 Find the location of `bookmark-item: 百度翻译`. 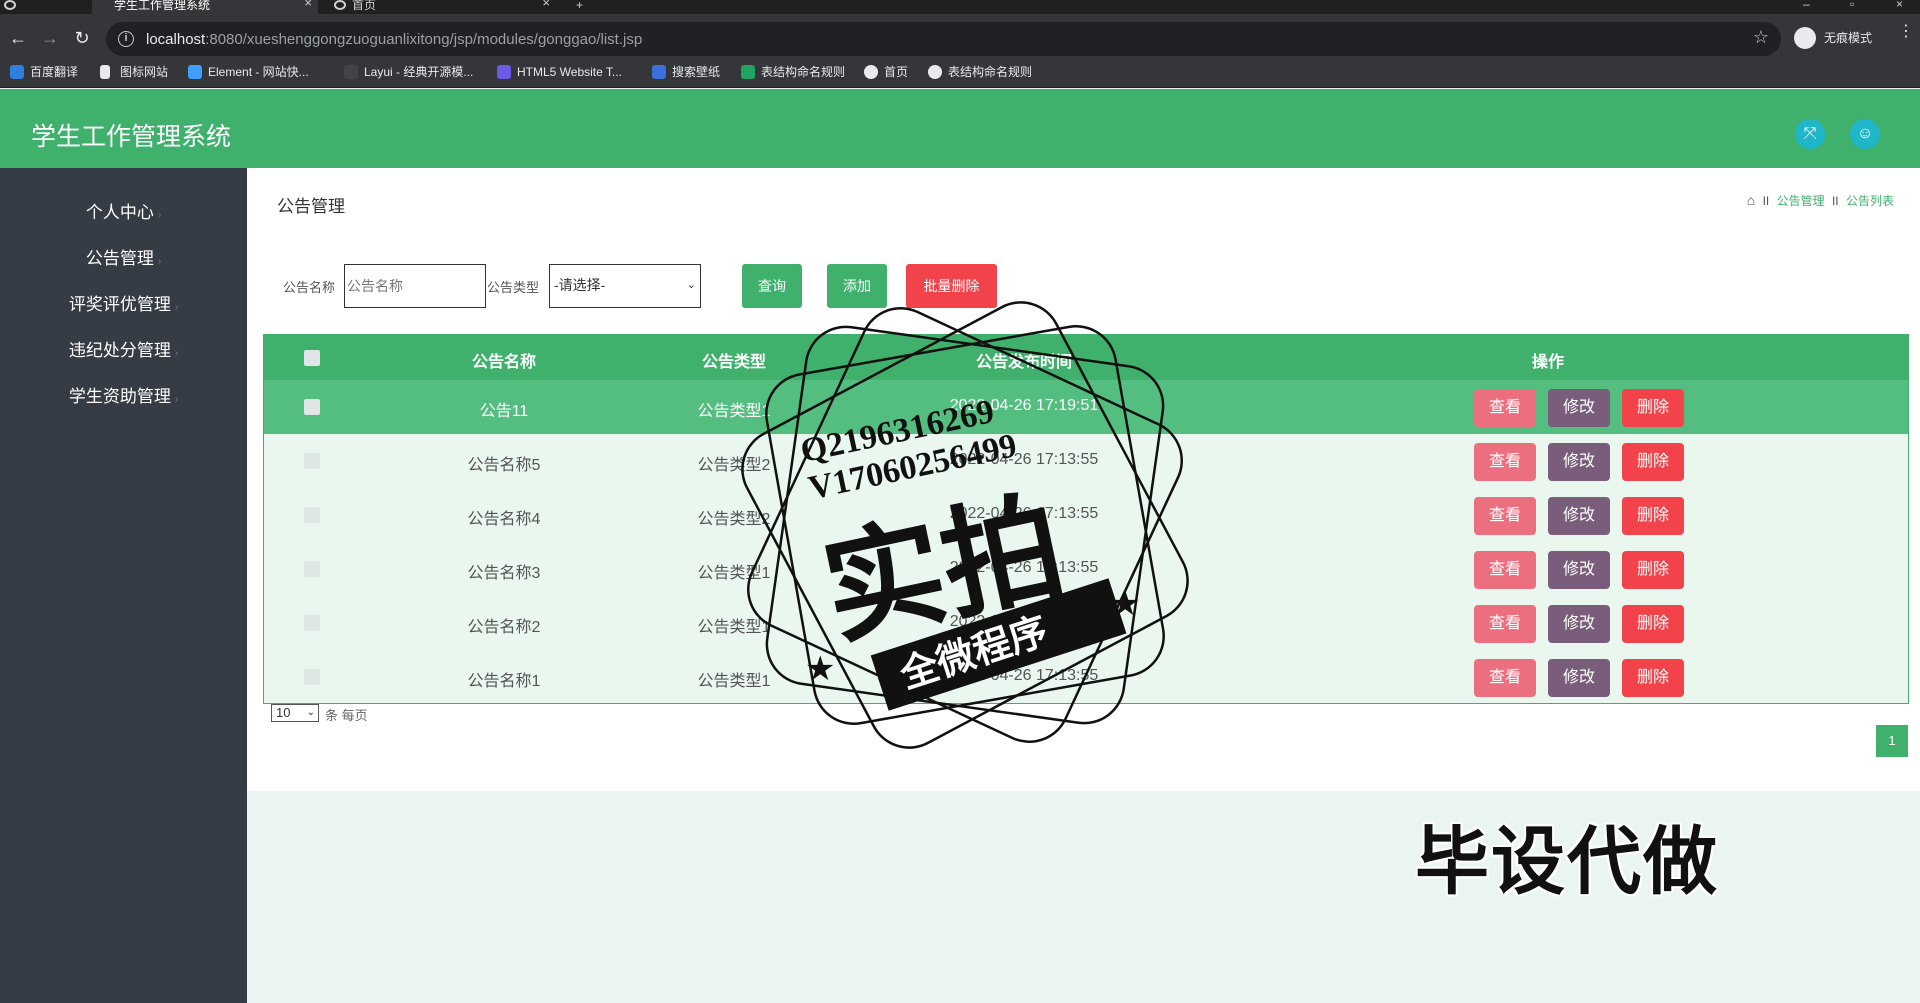

bookmark-item: 百度翻译 is located at coordinates (44, 72).